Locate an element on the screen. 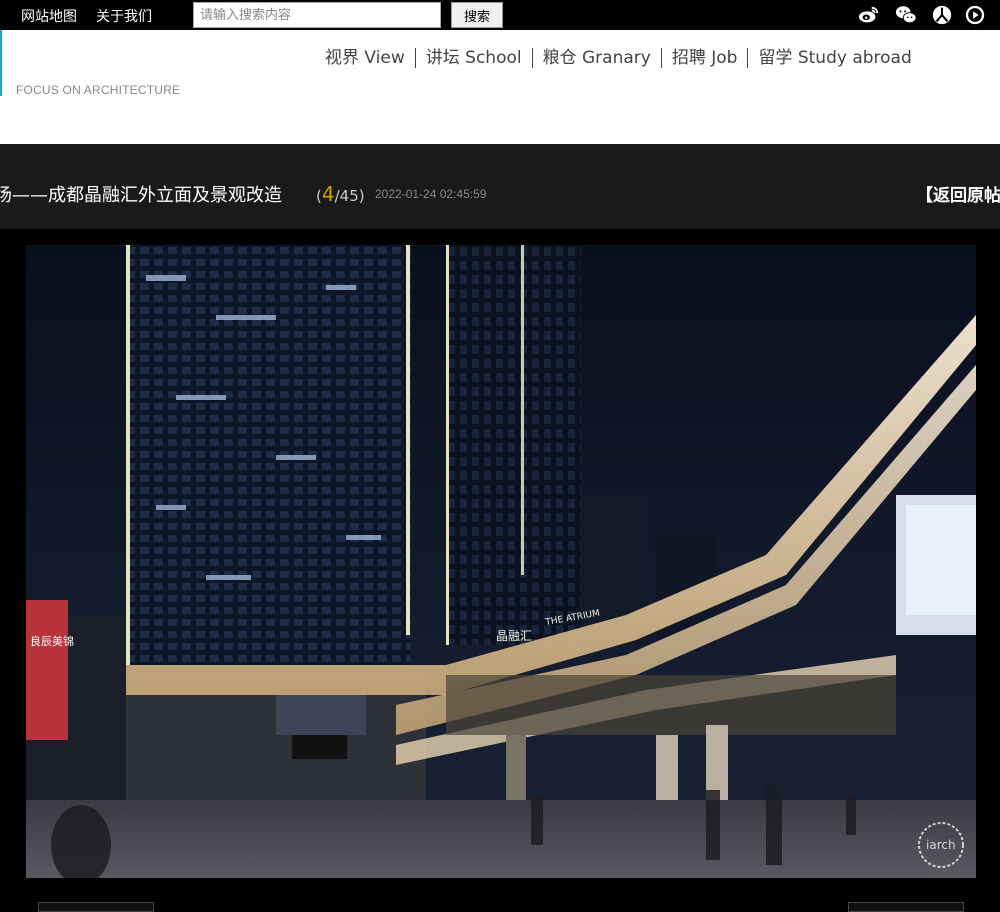 This screenshot has height=912, width=1000. about-us-link: 关于我们 is located at coordinates (124, 16).